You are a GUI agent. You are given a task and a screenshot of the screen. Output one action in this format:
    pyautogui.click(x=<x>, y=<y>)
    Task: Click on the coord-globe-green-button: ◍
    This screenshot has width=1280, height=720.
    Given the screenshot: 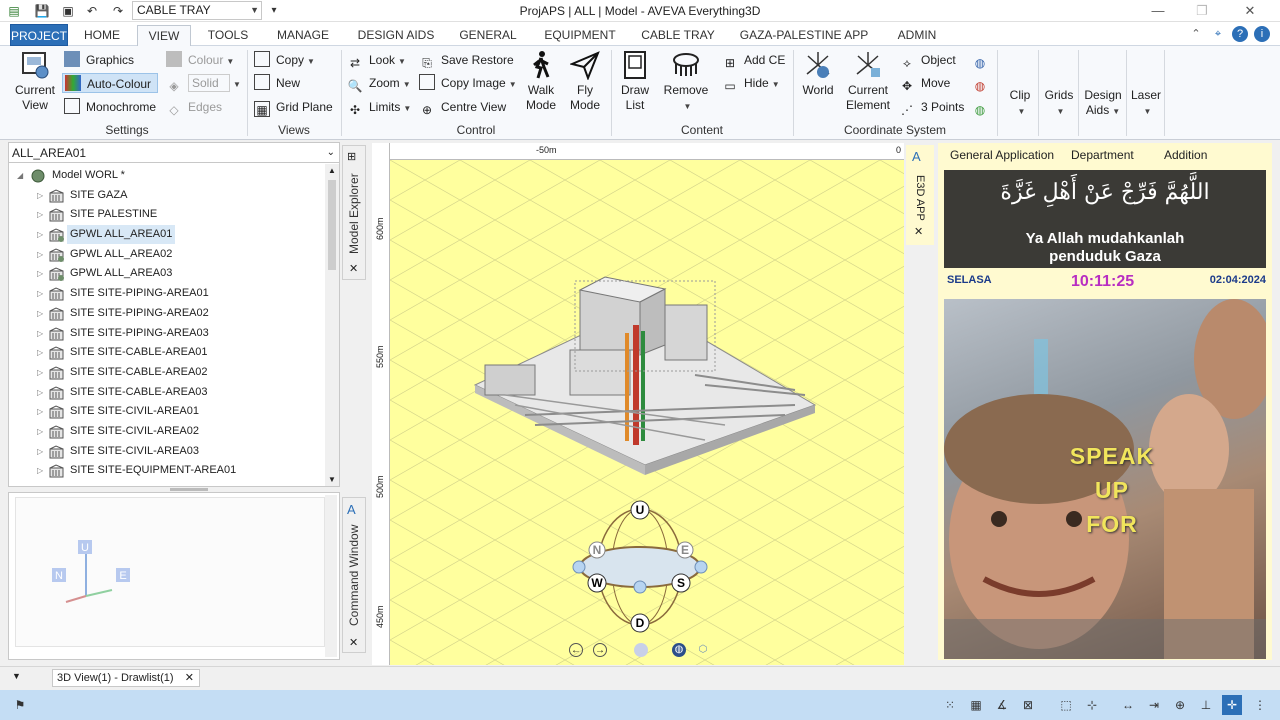 What is the action you would take?
    pyautogui.click(x=983, y=107)
    